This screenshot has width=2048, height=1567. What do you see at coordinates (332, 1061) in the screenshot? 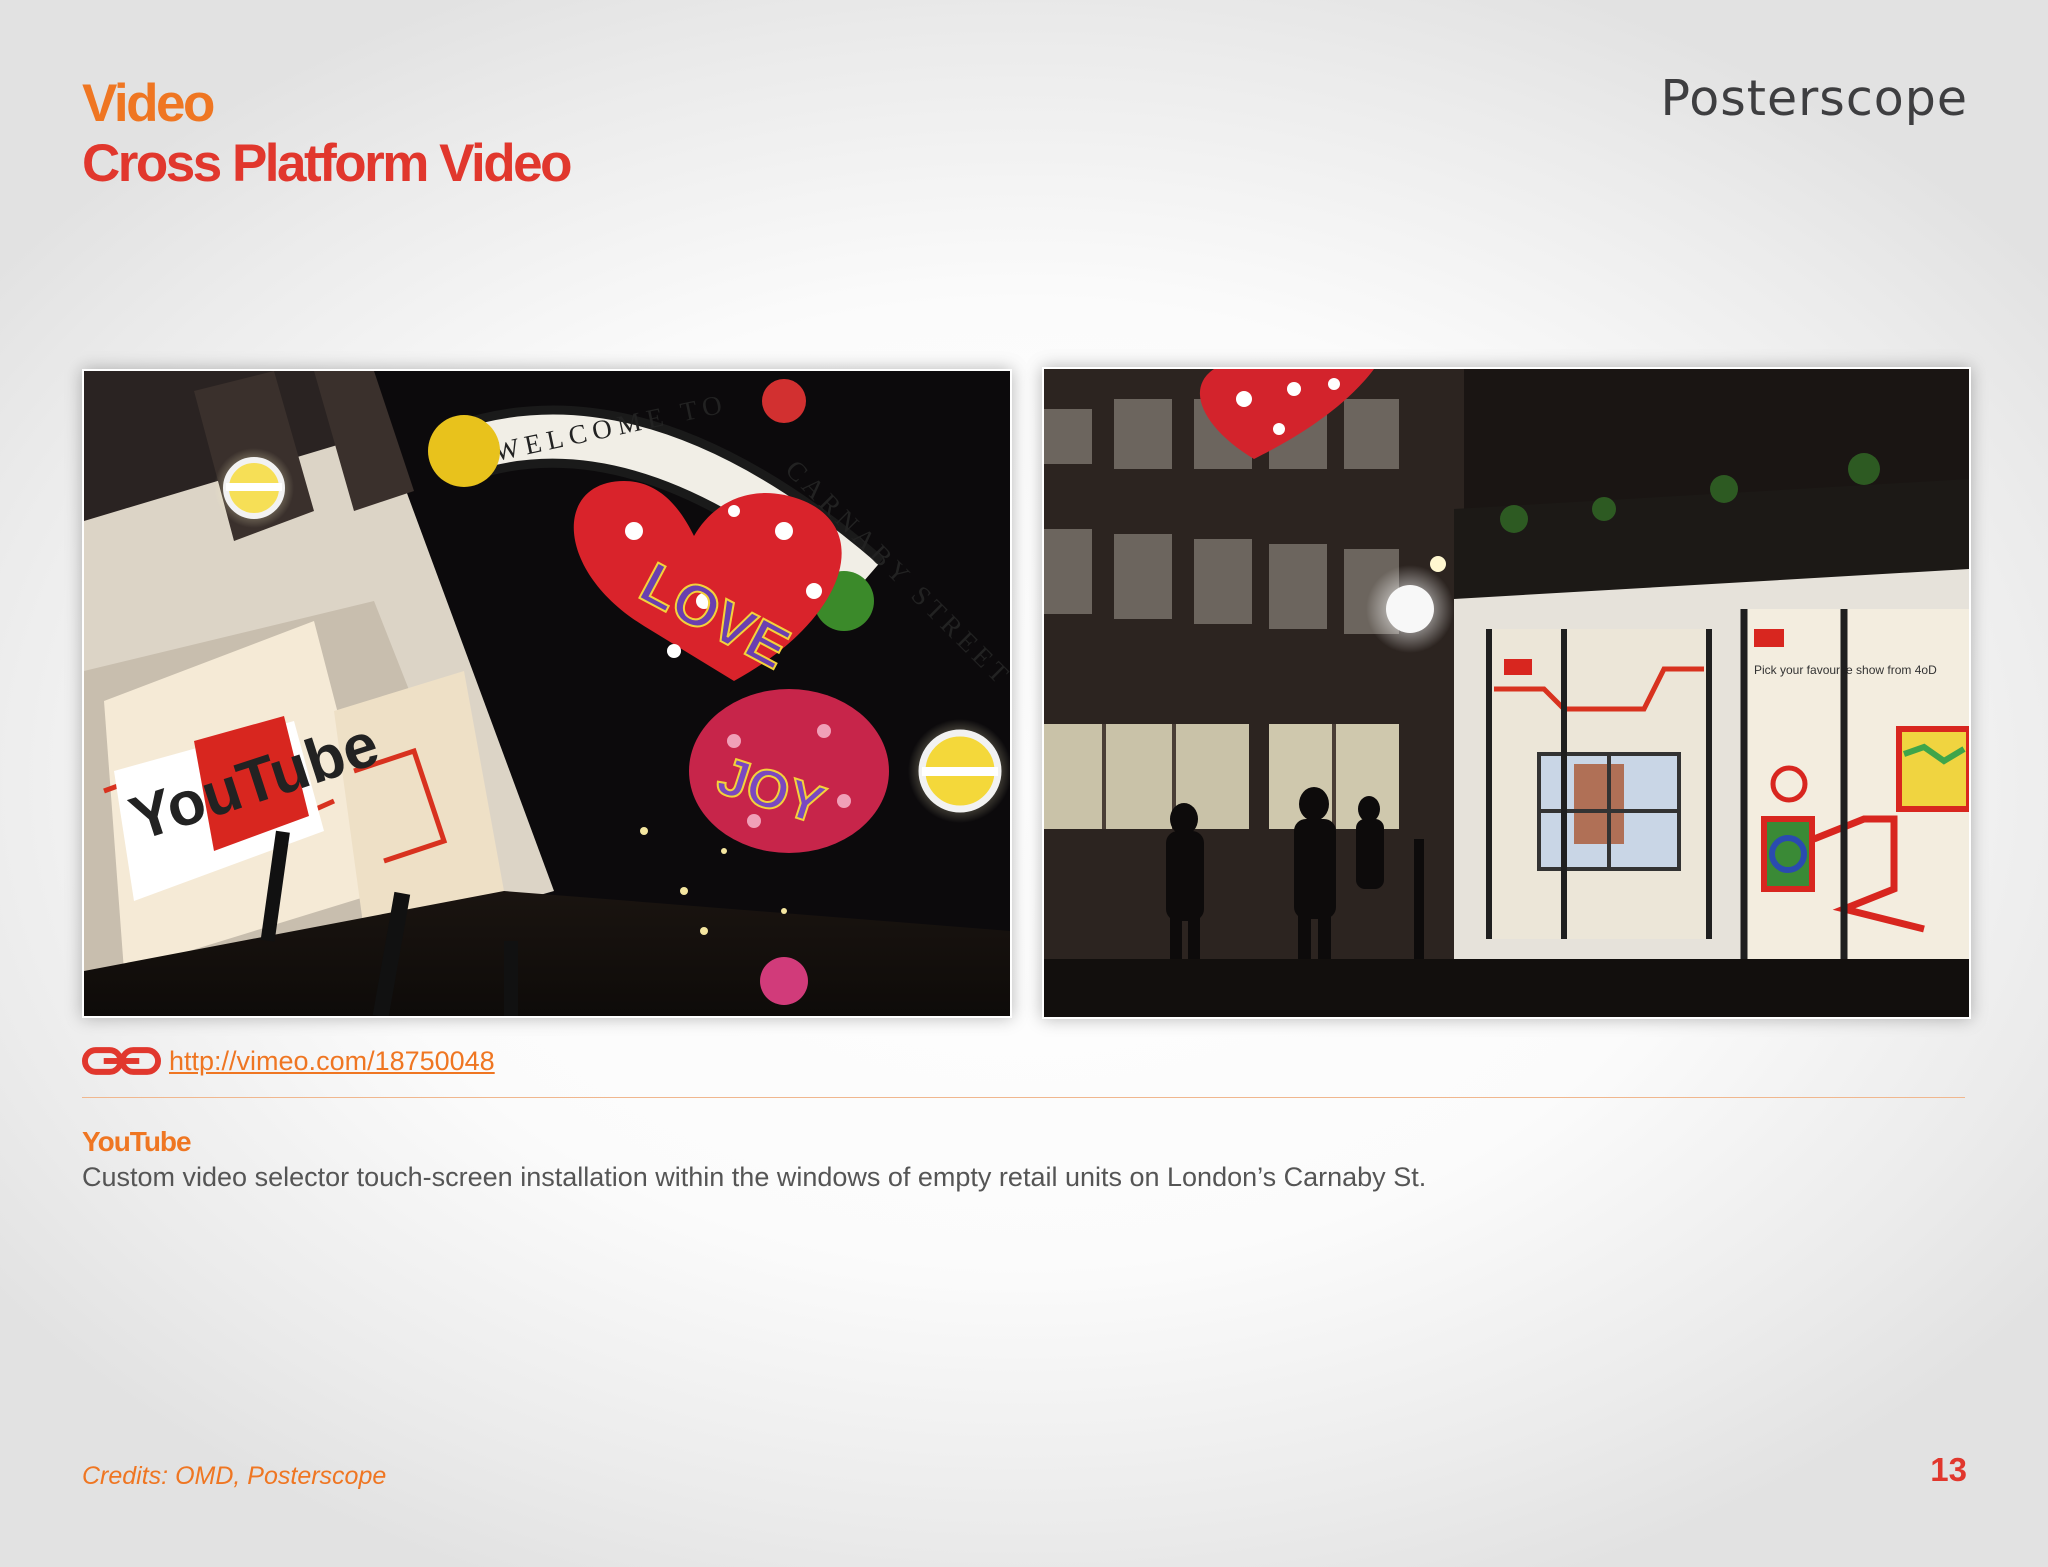
I see `vimeo-link: http://vimeo.com/18750048` at bounding box center [332, 1061].